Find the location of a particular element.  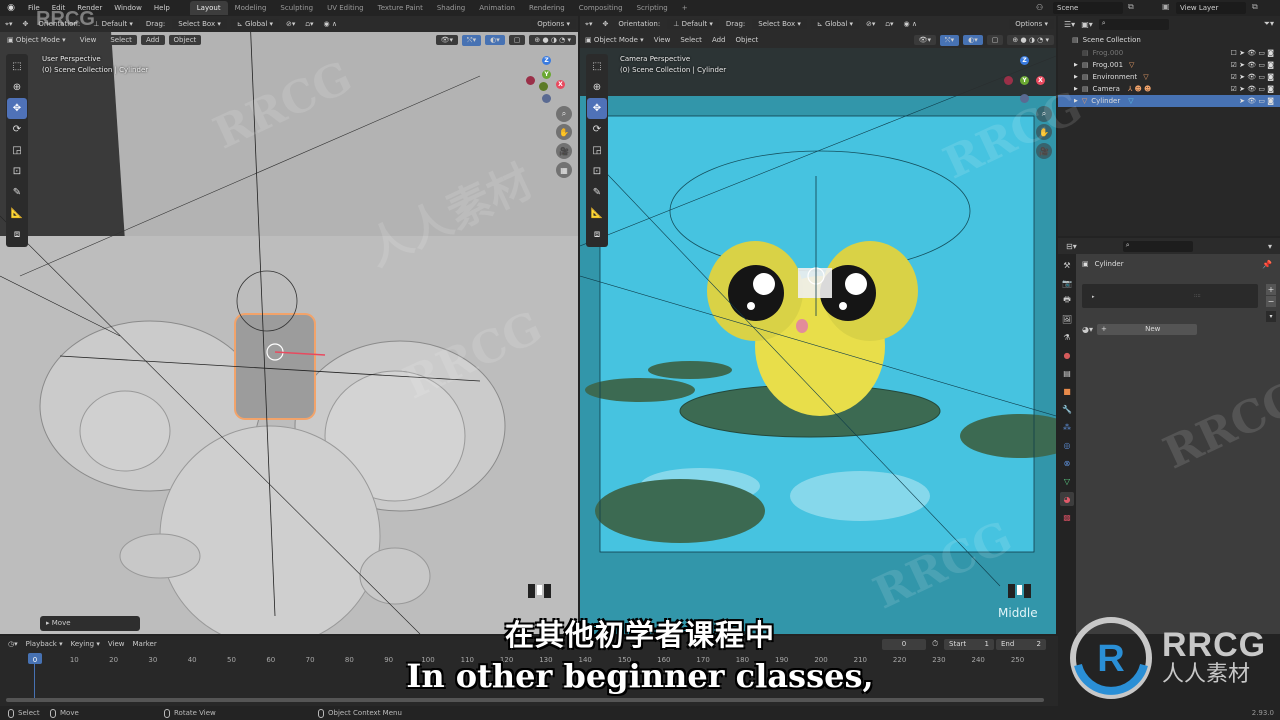

tab-texture-paint: Texture Paint is located at coordinates (400, 8).